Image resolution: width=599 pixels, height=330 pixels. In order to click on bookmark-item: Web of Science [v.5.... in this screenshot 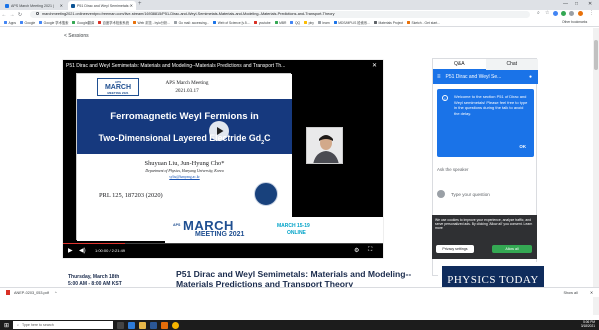, I will do `click(231, 23)`.